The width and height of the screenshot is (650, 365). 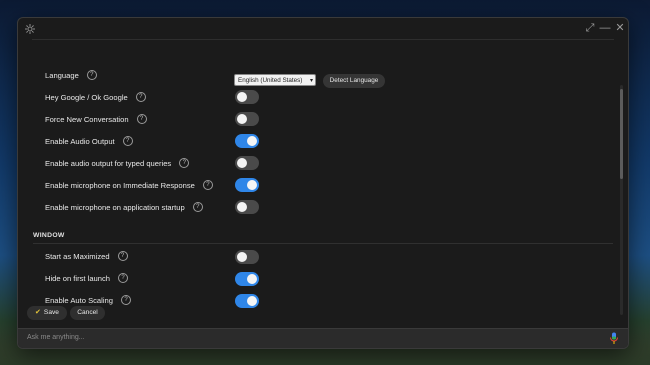 I want to click on checkmark-icon: ✔, so click(x=38, y=312).